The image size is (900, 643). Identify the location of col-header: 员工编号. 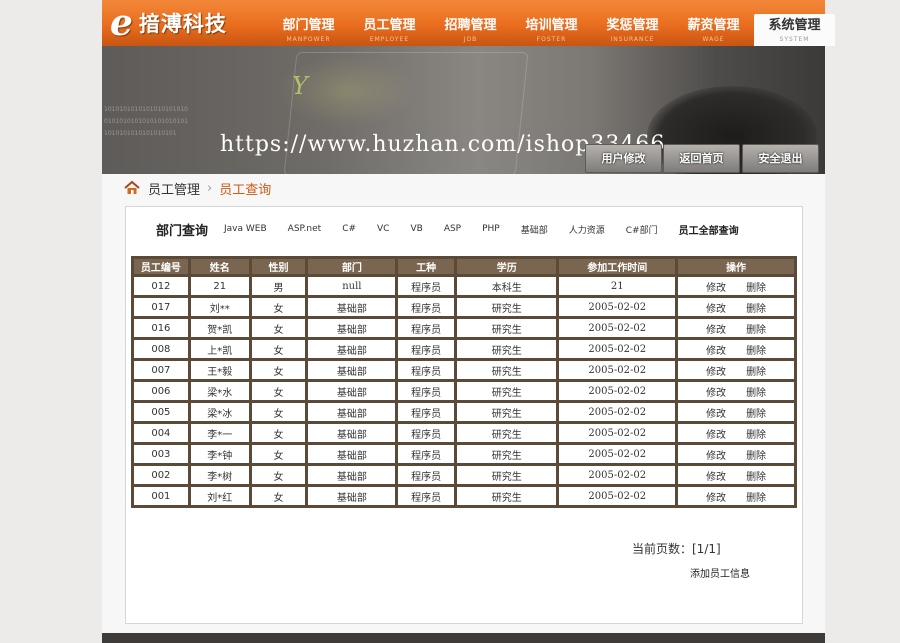
(161, 266).